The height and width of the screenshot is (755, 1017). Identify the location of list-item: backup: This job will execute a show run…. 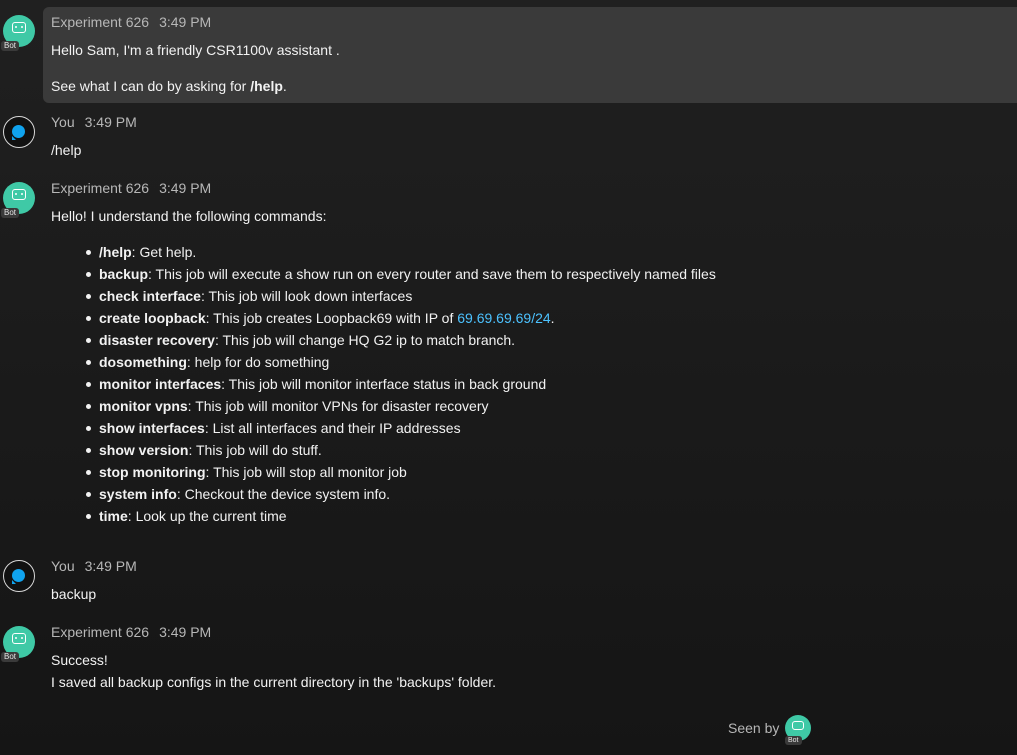
(401, 274).